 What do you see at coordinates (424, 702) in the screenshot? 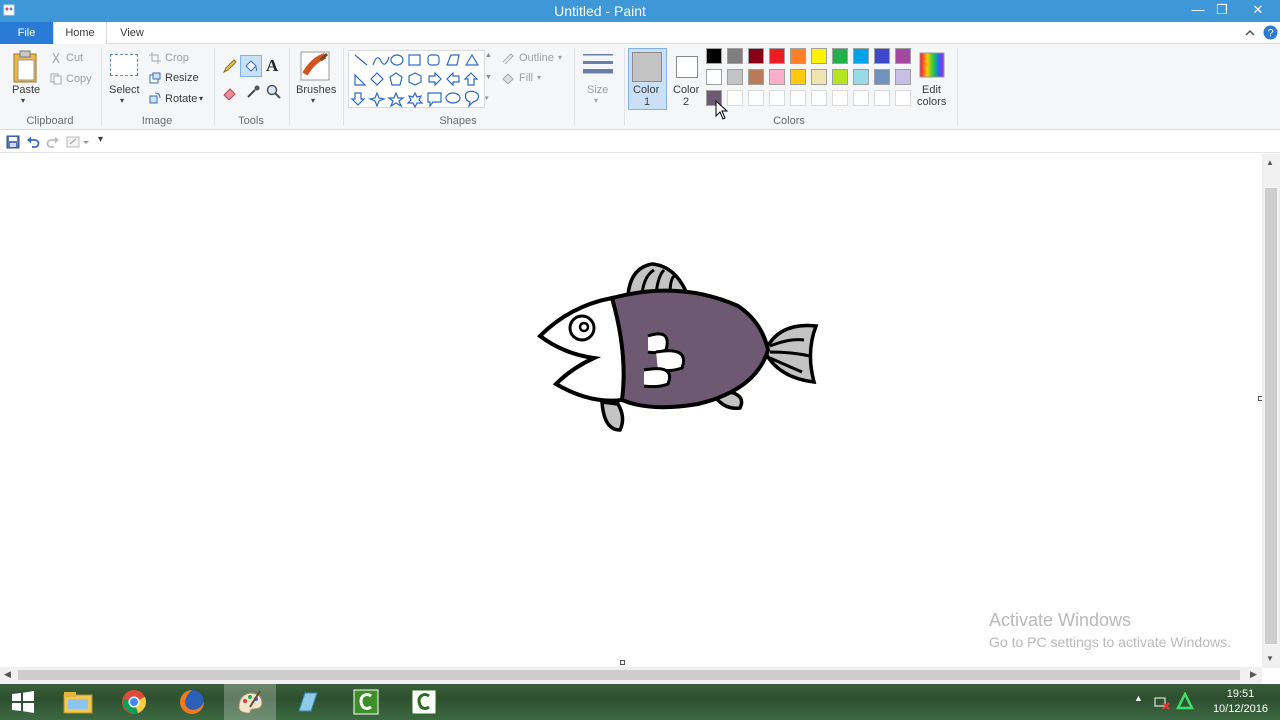
I see `taskbar-camtasia-recorder` at bounding box center [424, 702].